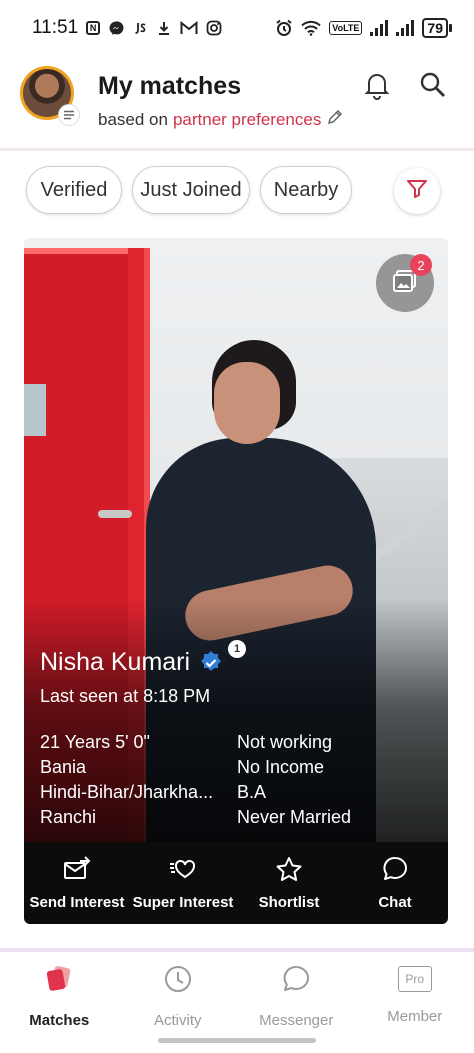 The height and width of the screenshot is (1053, 474). Describe the element at coordinates (281, 767) in the screenshot. I see `detail-income: No Income` at that location.